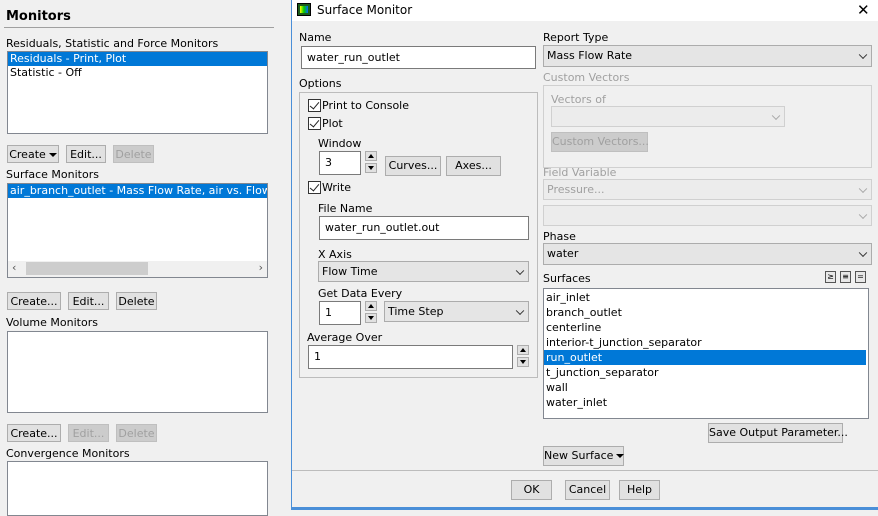 This screenshot has height=516, width=878. I want to click on custom-vectors-label: Custom Vectors, so click(586, 77).